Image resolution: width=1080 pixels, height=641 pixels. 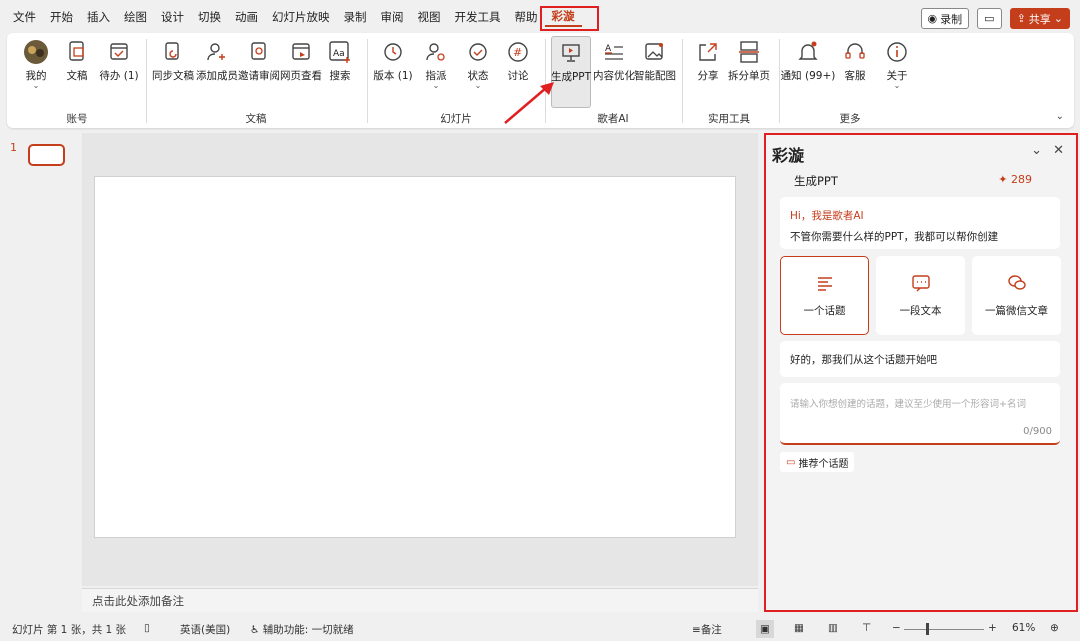 I want to click on group-label-account: 账号, so click(x=77, y=119).